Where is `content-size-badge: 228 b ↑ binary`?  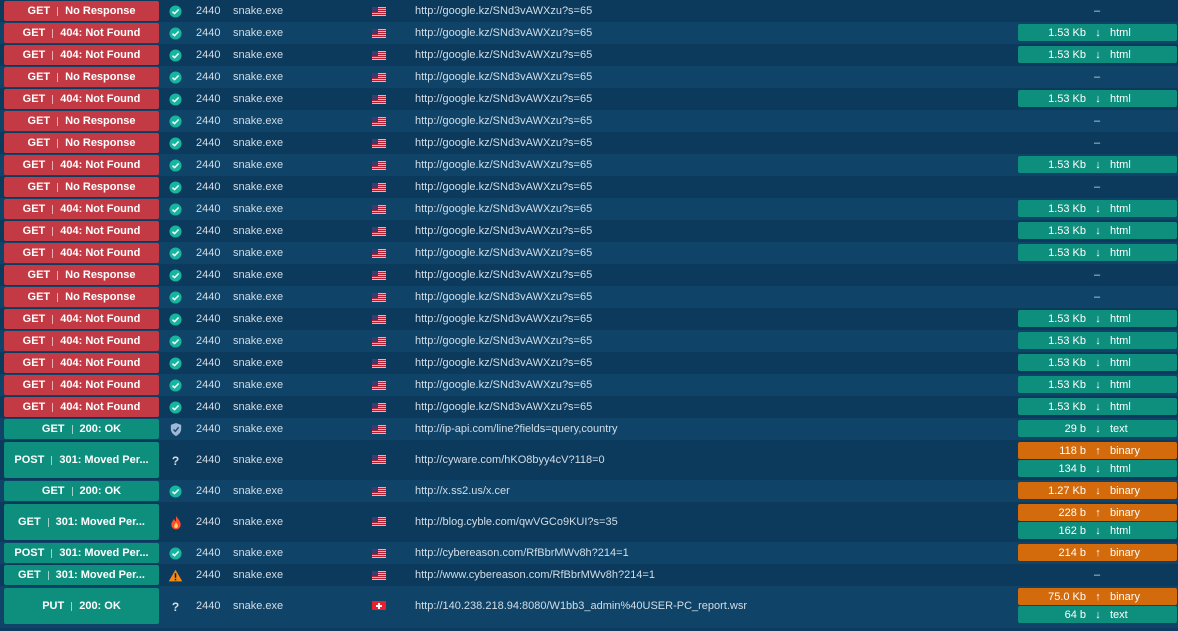
content-size-badge: 228 b ↑ binary is located at coordinates (1097, 512).